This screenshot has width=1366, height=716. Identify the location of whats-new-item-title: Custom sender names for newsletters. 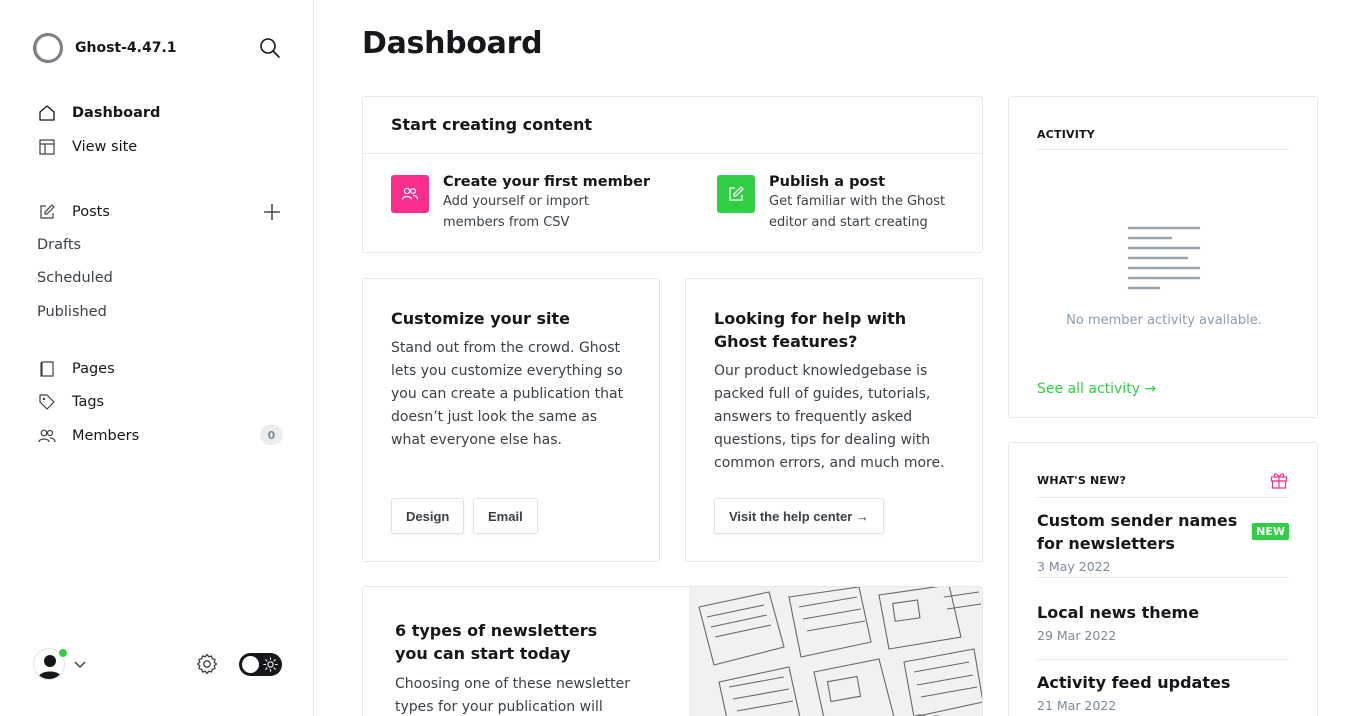
(1137, 532).